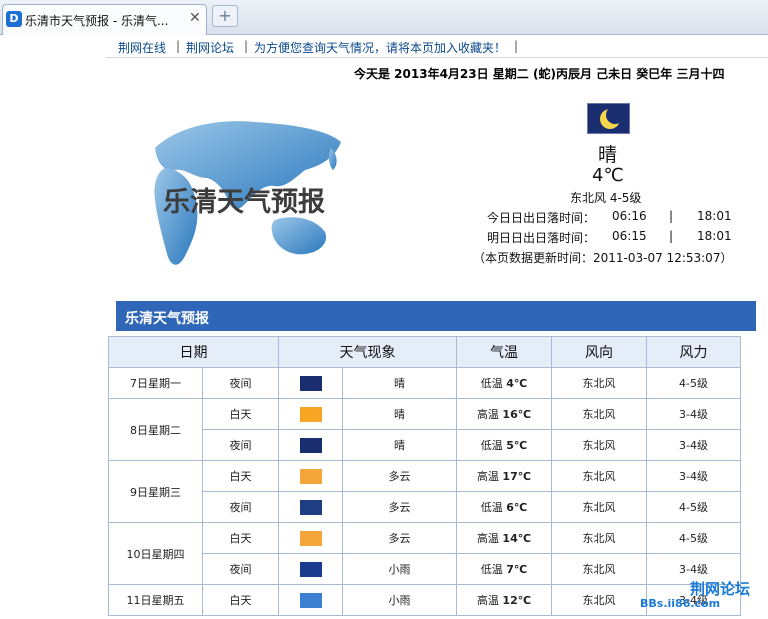  I want to click on temp-value: 4℃, so click(517, 383).